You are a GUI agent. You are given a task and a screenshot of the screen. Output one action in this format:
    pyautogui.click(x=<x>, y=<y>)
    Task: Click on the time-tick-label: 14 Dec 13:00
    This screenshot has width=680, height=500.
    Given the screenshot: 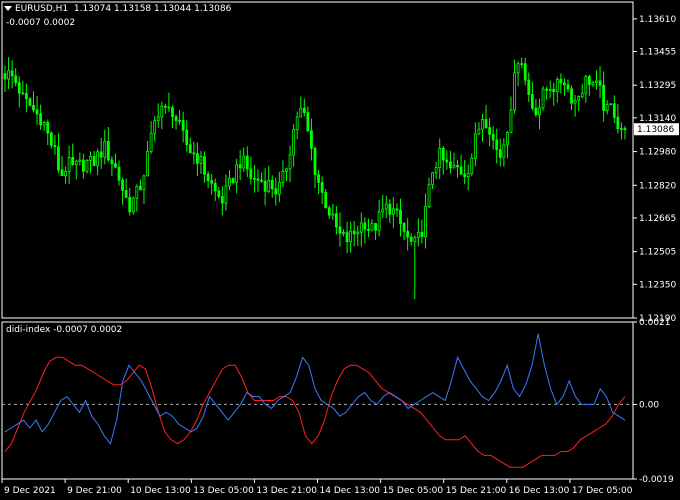 What is the action you would take?
    pyautogui.click(x=350, y=491)
    